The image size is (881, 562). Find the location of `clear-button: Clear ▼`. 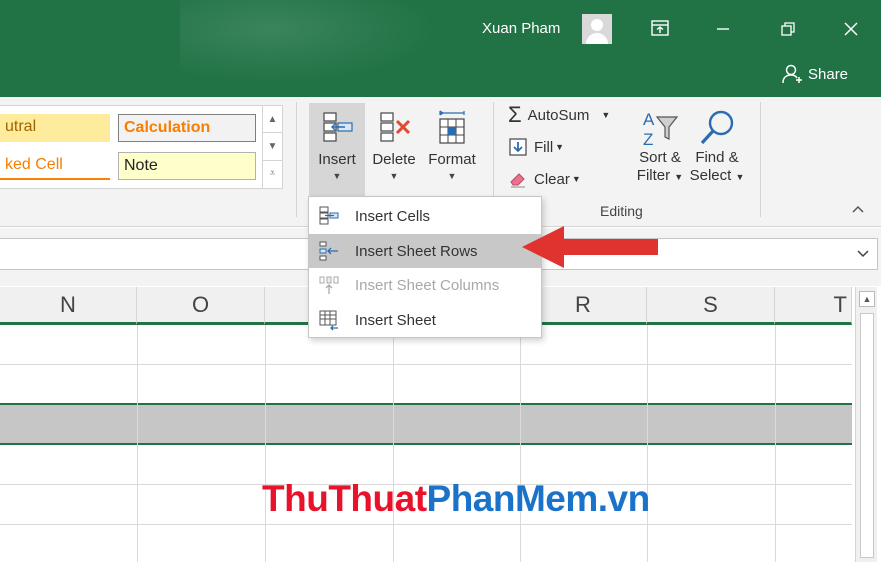

clear-button: Clear ▼ is located at coordinates (544, 179).